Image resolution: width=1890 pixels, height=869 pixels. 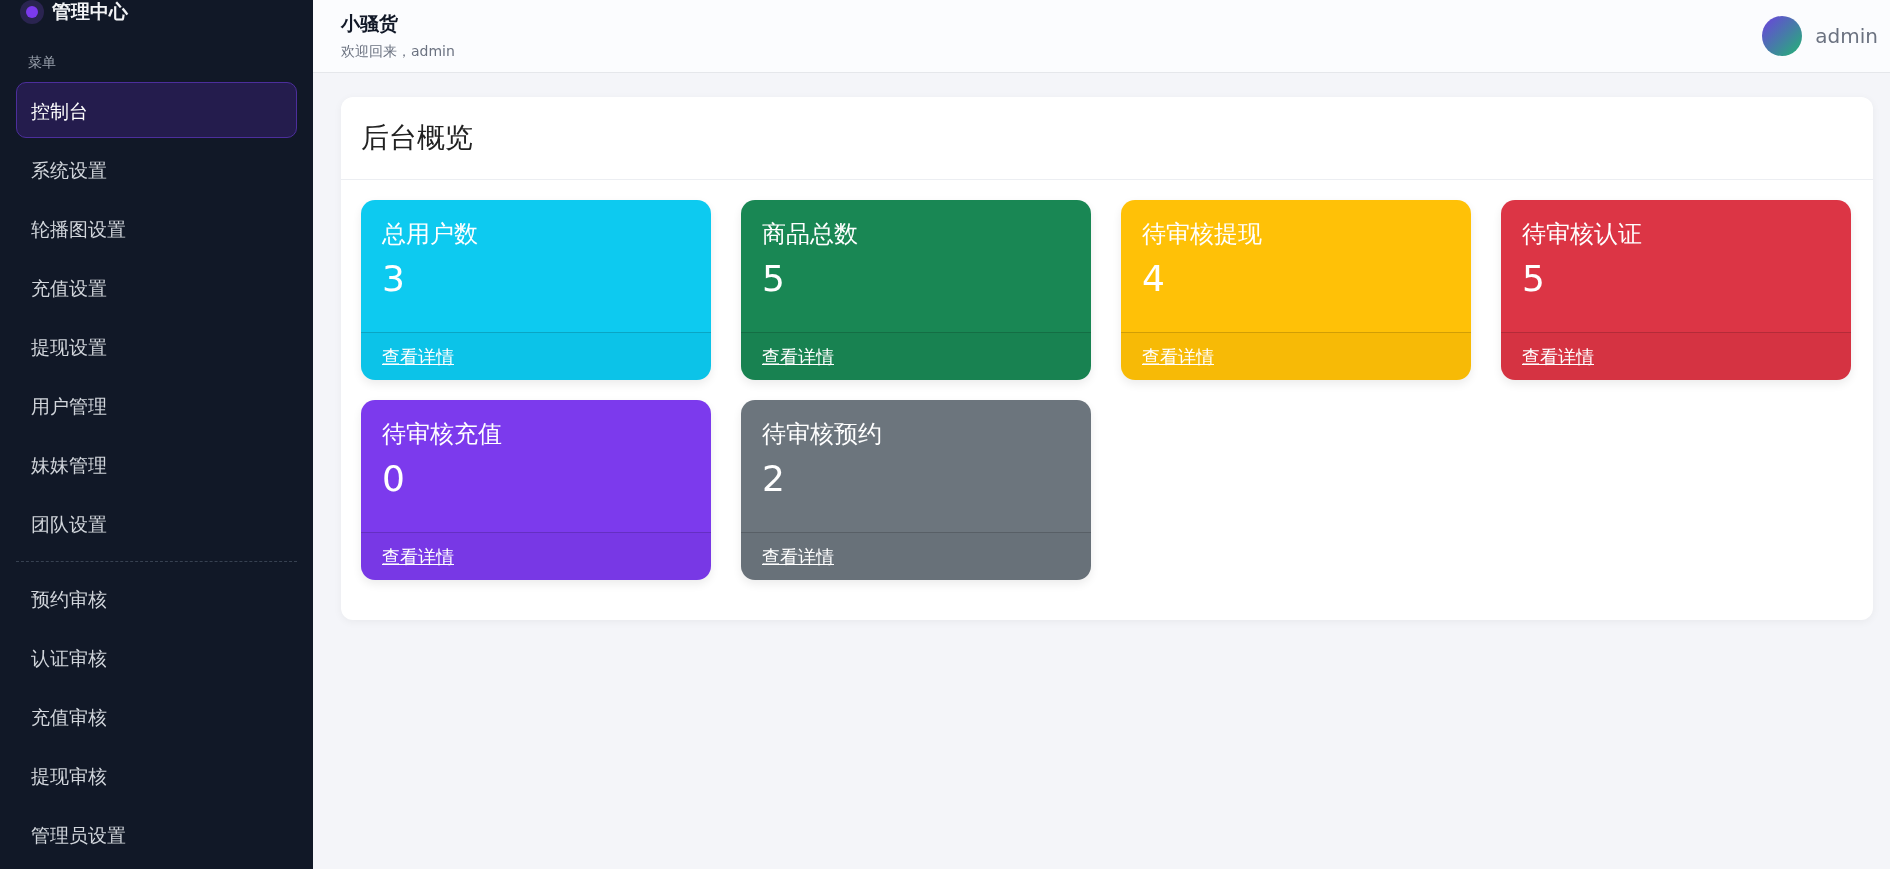 I want to click on sidebar-item: 管理员设置, so click(x=156, y=834).